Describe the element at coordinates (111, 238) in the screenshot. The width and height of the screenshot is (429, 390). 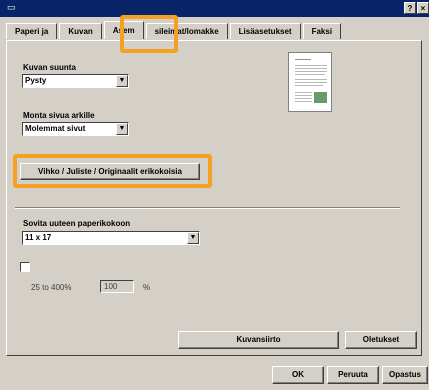
I see `fit-to-paper-select: 11 x 17 ▼` at that location.